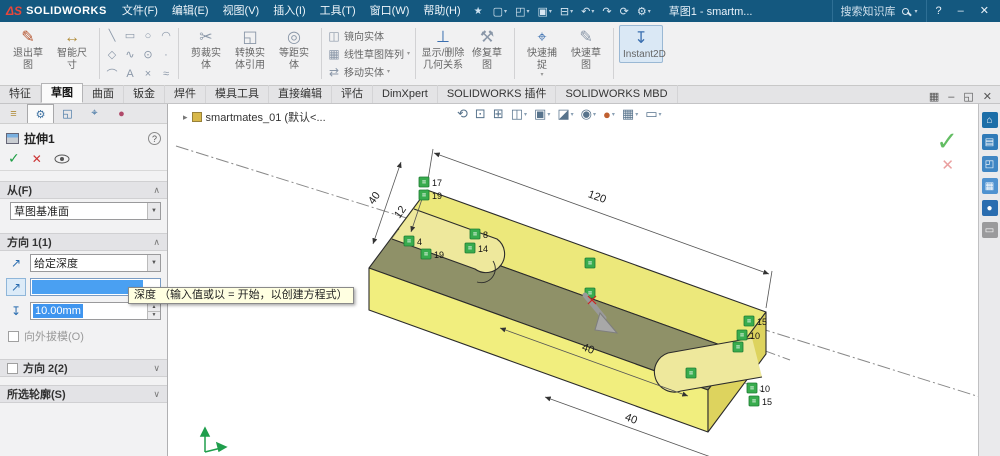  Describe the element at coordinates (390, 11) in the screenshot. I see `menu-window: 窗口(W)` at that location.